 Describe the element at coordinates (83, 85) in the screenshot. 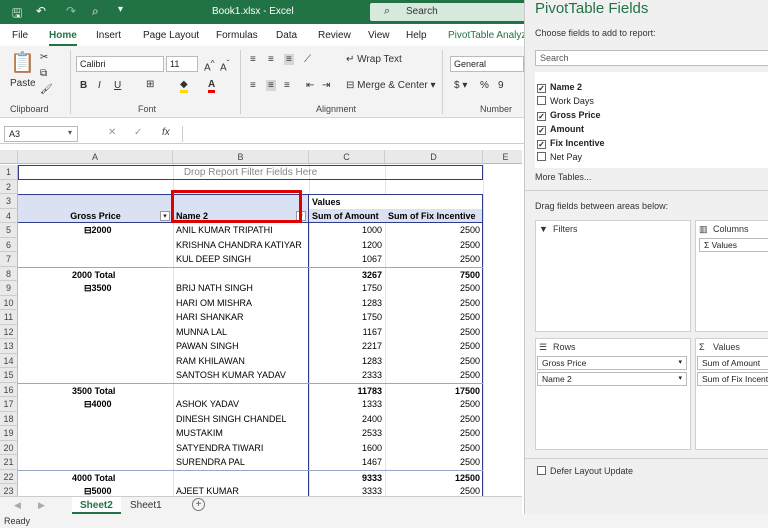

I see `bold-icon: B` at that location.